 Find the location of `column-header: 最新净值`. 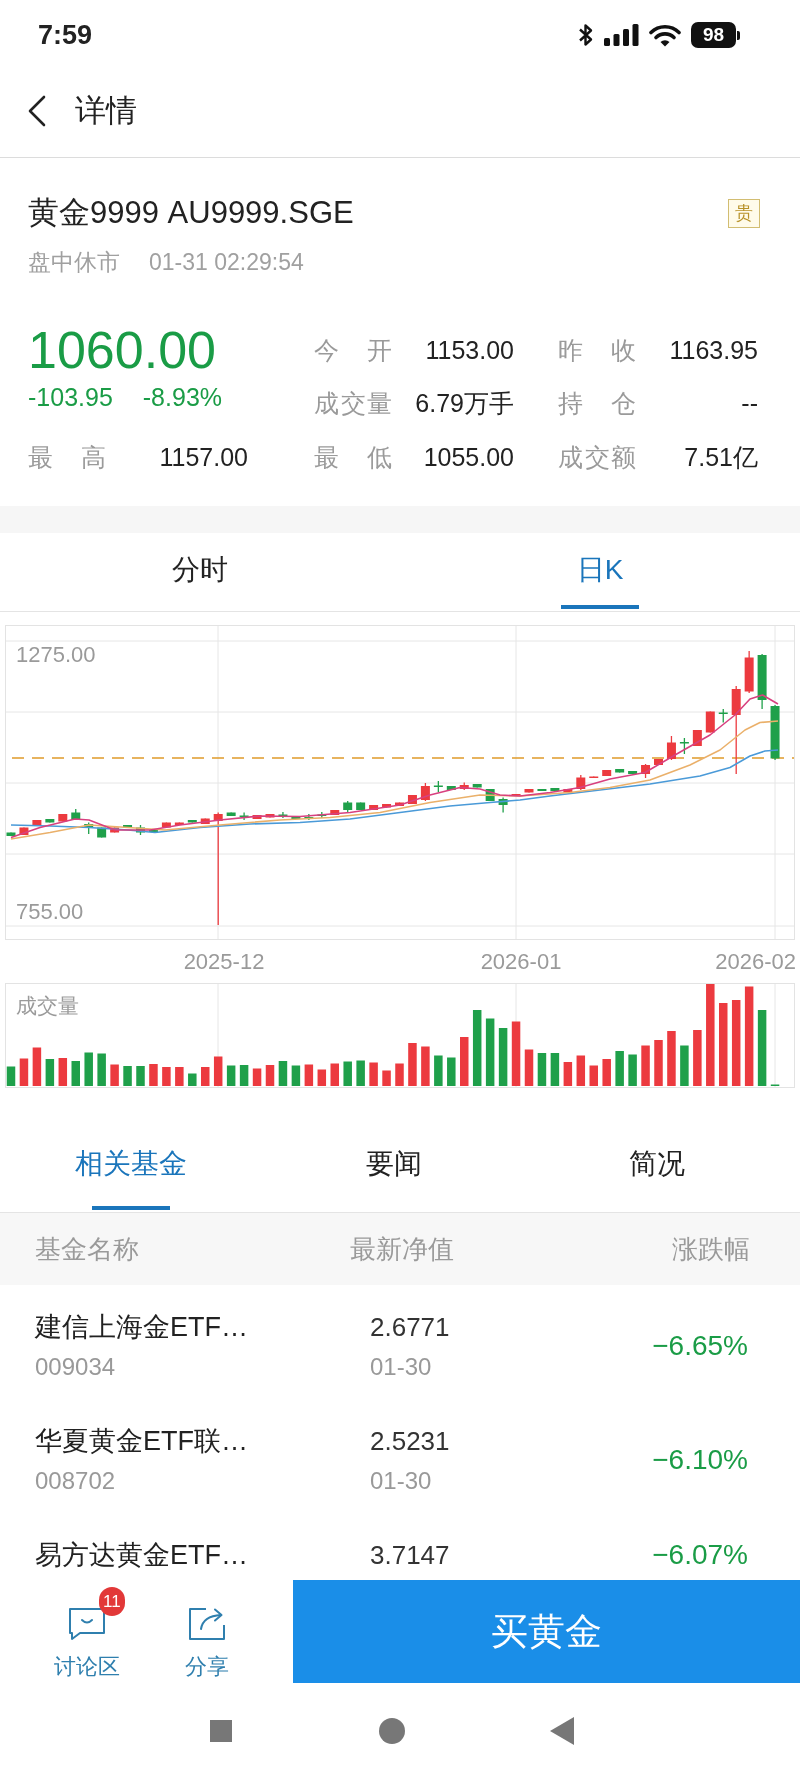

column-header: 最新净值 is located at coordinates (402, 1249).